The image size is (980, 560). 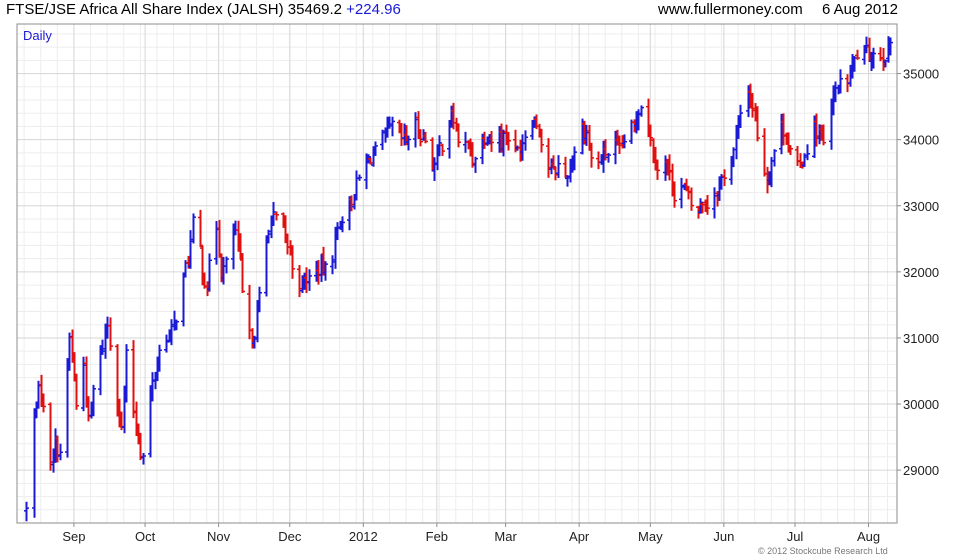 What do you see at coordinates (290, 536) in the screenshot?
I see `x-tick-label: Dec` at bounding box center [290, 536].